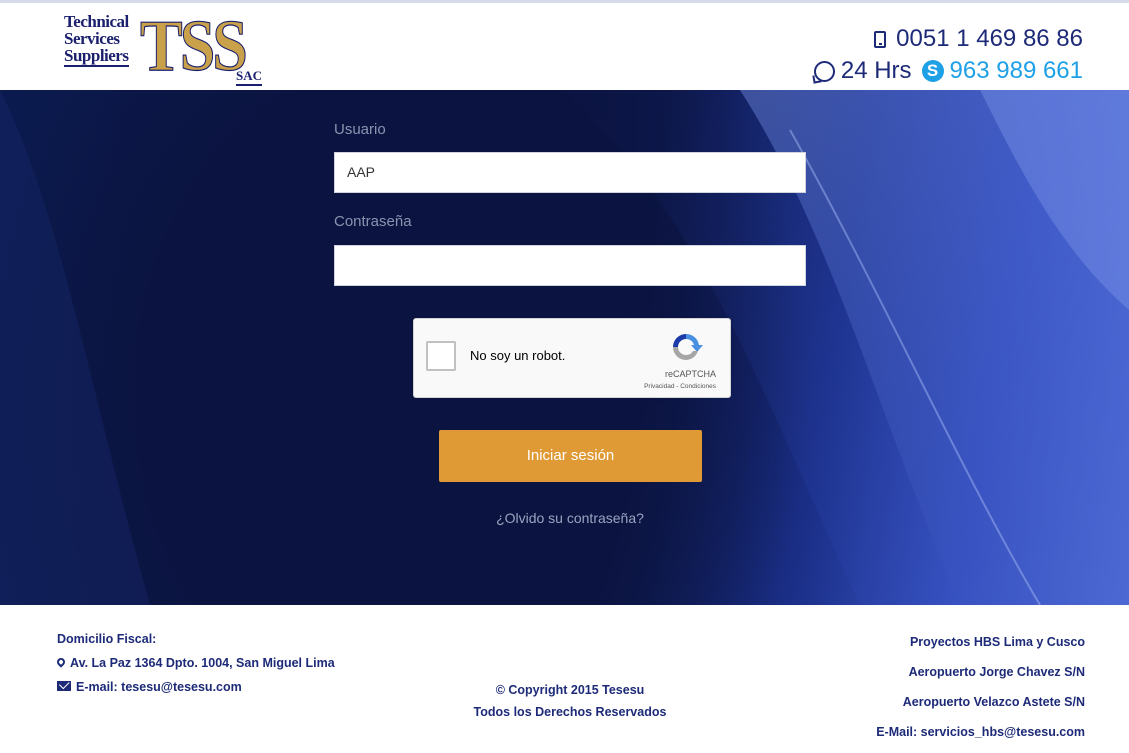  I want to click on support-row: 24 Hrs S 963 989 661, so click(948, 71).